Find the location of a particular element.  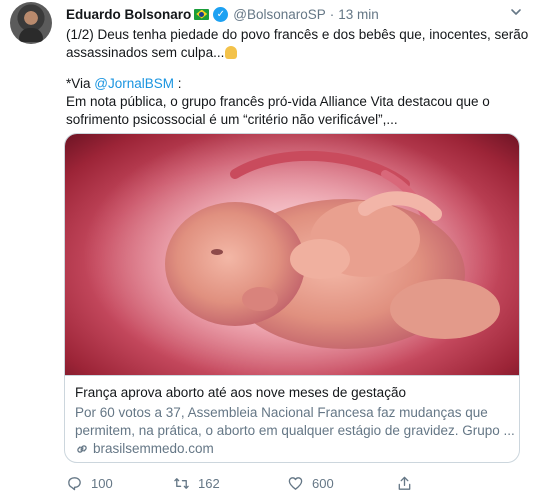

brazil-flag-icon is located at coordinates (202, 14).